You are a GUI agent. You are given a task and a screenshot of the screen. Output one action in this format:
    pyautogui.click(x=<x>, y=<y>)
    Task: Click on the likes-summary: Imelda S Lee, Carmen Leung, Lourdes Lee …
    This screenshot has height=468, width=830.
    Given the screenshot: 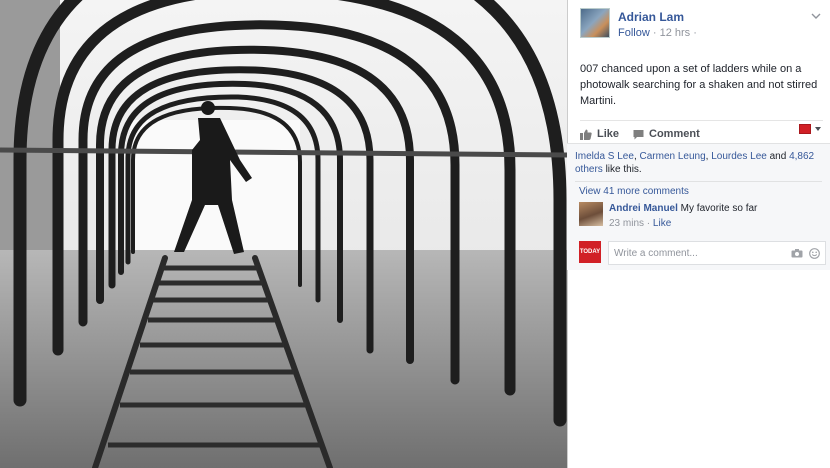 What is the action you would take?
    pyautogui.click(x=700, y=163)
    